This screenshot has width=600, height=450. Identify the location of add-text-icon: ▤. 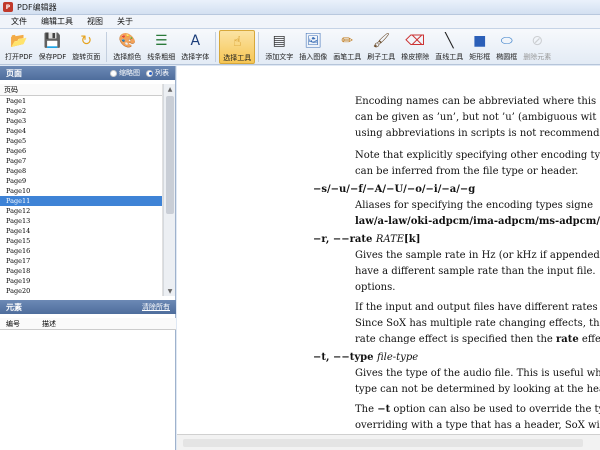
(279, 41).